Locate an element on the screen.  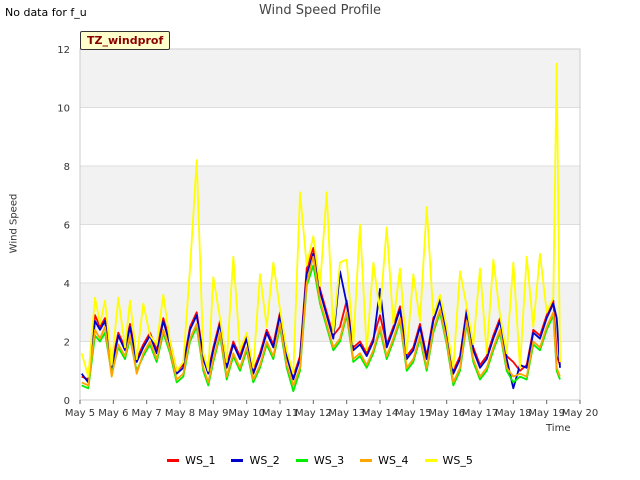
legend-item-ws1: WS_1 is located at coordinates (191, 460).